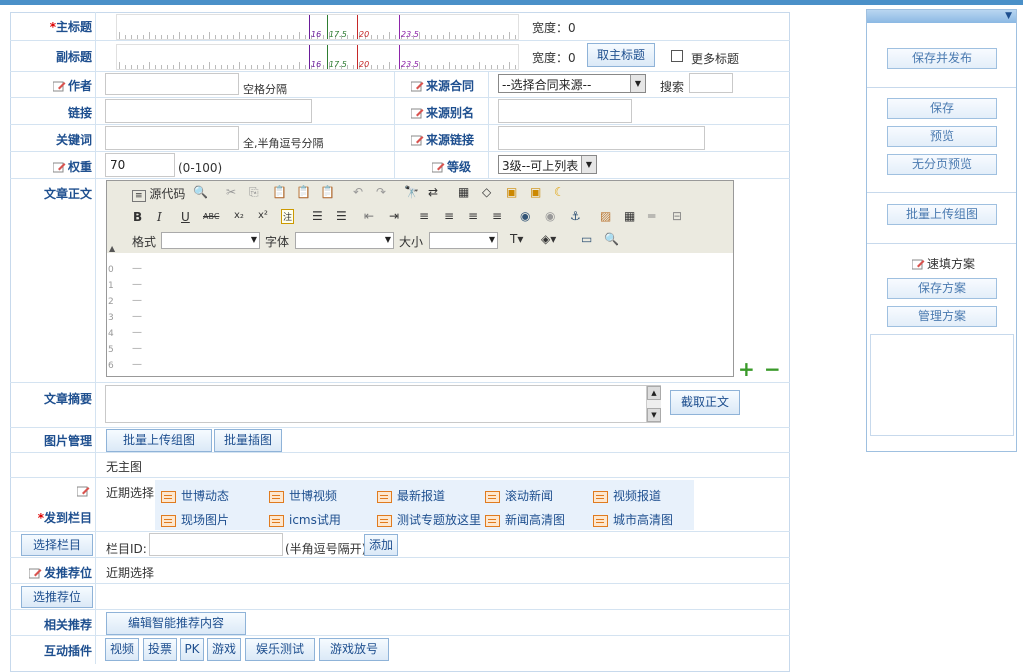 The height and width of the screenshot is (672, 1023). Describe the element at coordinates (248, 440) in the screenshot. I see `batch-insert-button: 批量插图` at that location.